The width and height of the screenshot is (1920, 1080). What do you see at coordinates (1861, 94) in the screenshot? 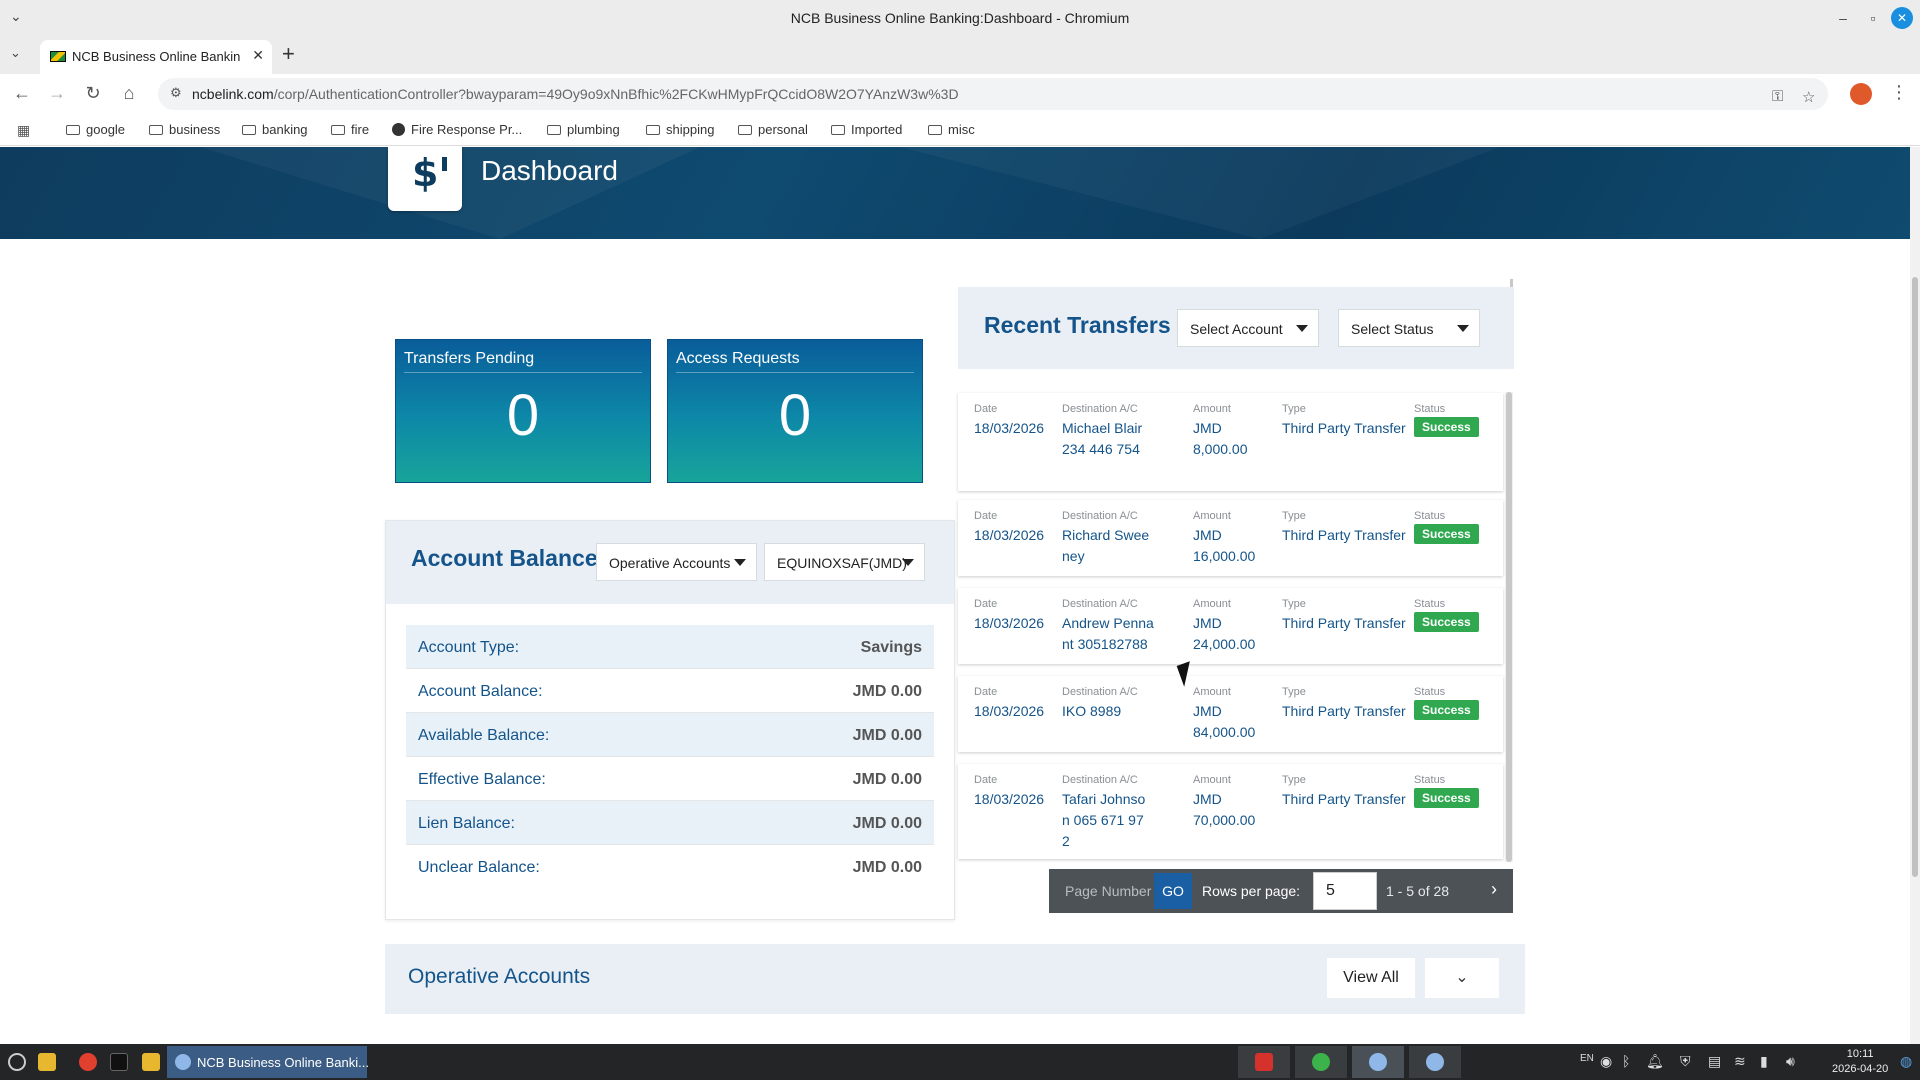
I see `extension-icon` at bounding box center [1861, 94].